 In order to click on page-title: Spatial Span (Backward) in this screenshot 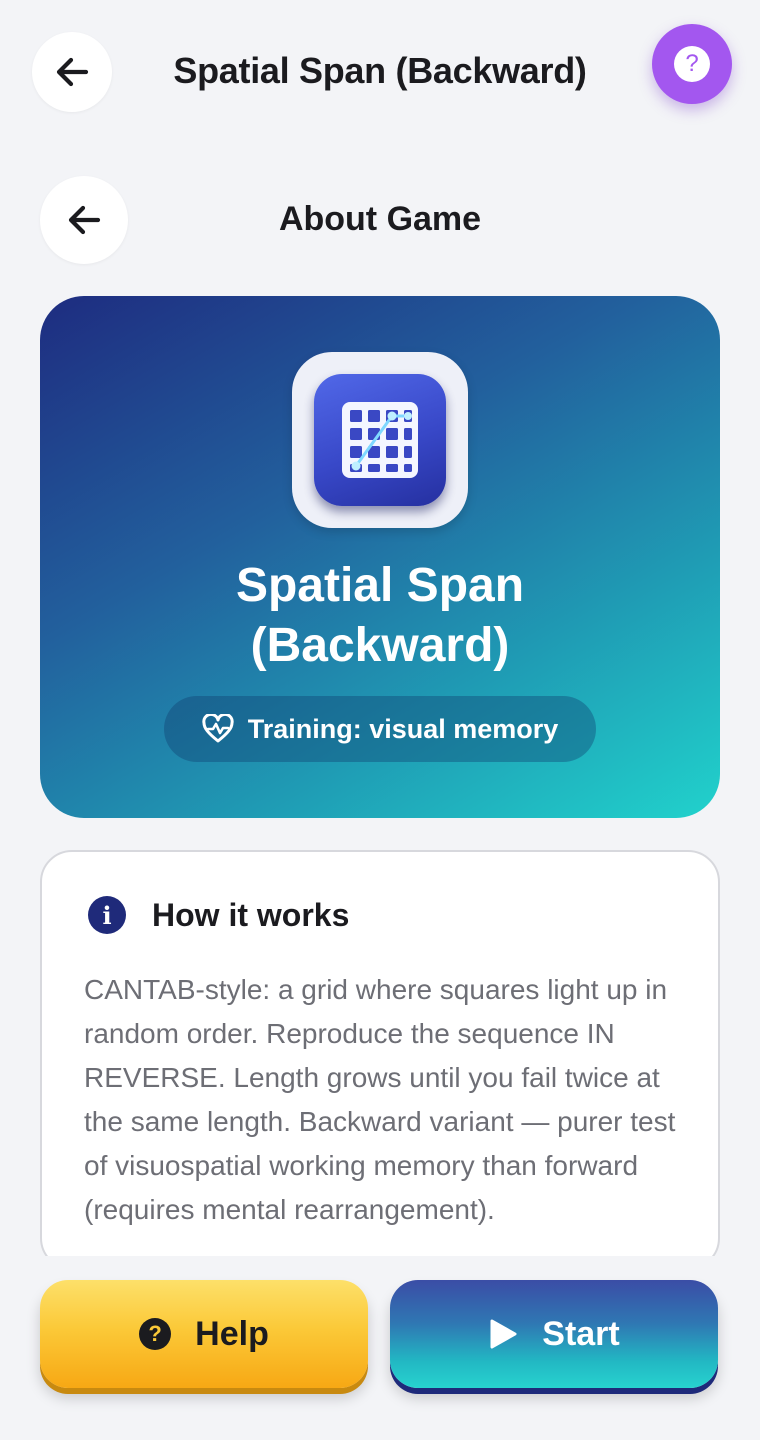, I will do `click(380, 70)`.